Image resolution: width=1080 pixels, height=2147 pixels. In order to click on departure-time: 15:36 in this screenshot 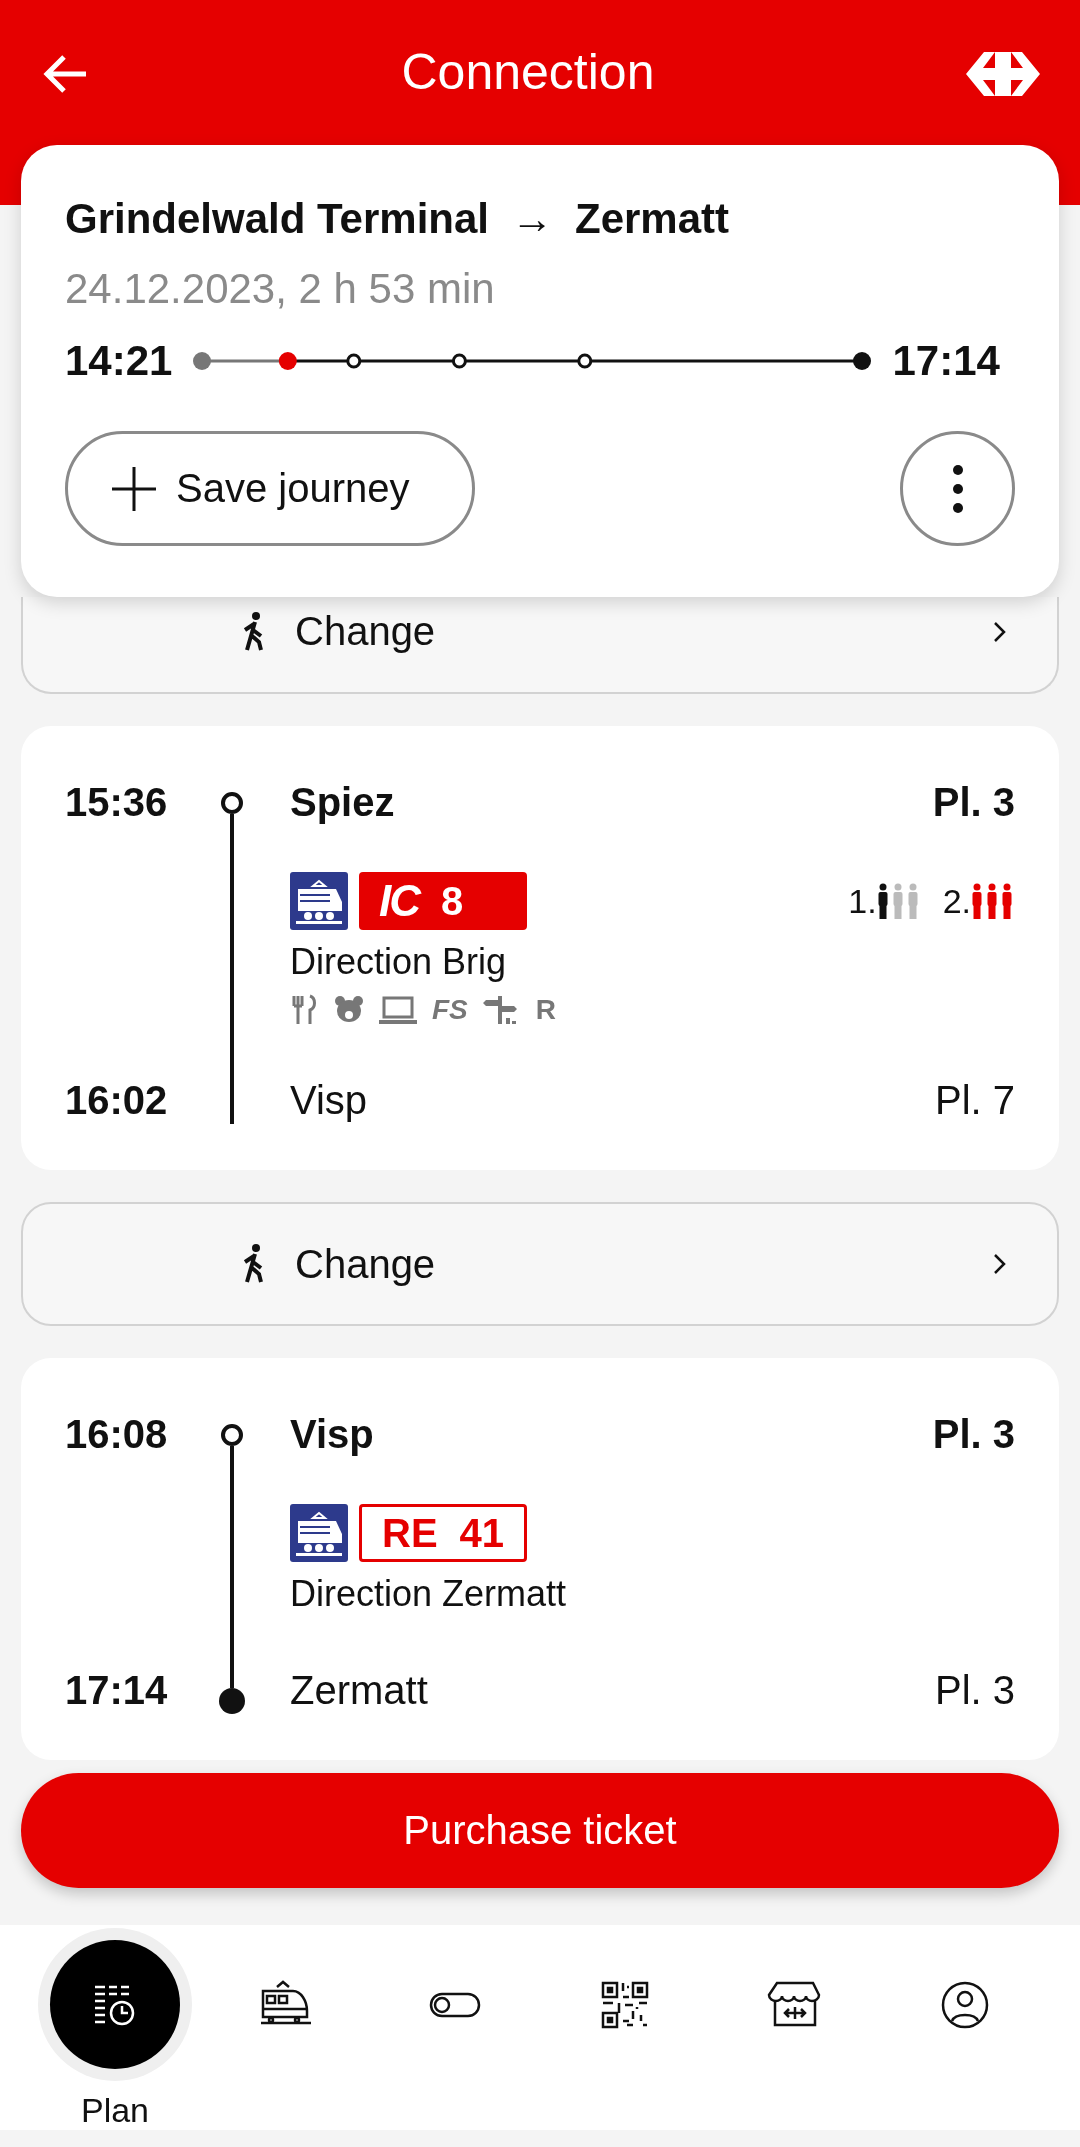, I will do `click(117, 802)`.